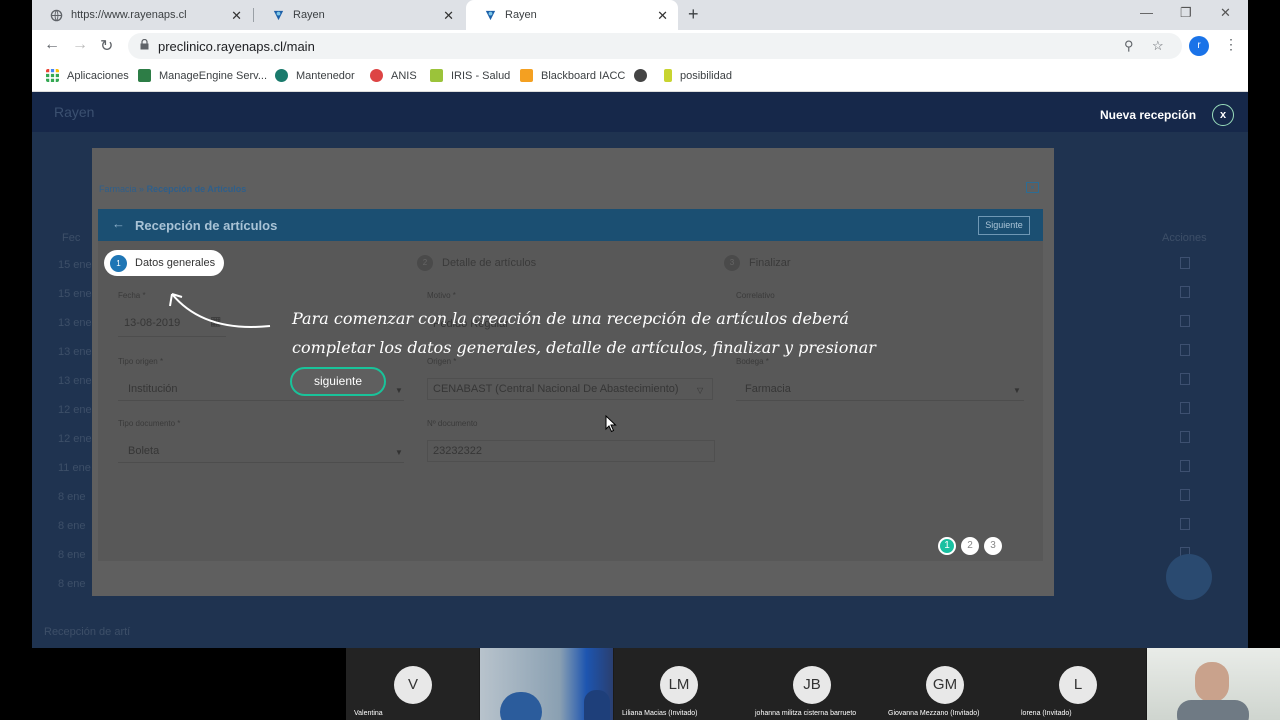 This screenshot has width=1280, height=720. What do you see at coordinates (196, 189) in the screenshot?
I see `breadcrumb-current: Recepción de Artículos` at bounding box center [196, 189].